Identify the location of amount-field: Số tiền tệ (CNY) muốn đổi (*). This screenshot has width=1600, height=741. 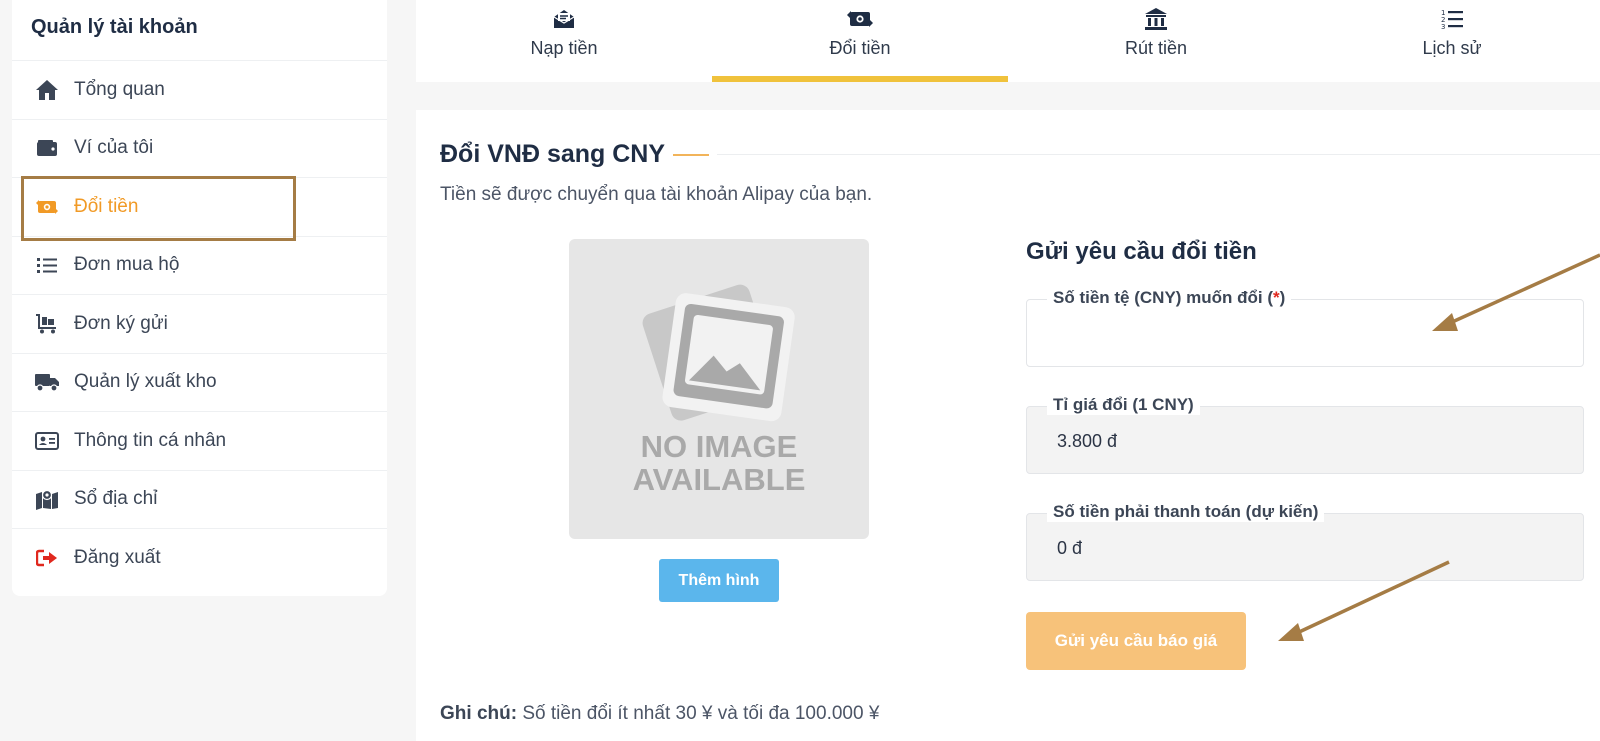
(1305, 327).